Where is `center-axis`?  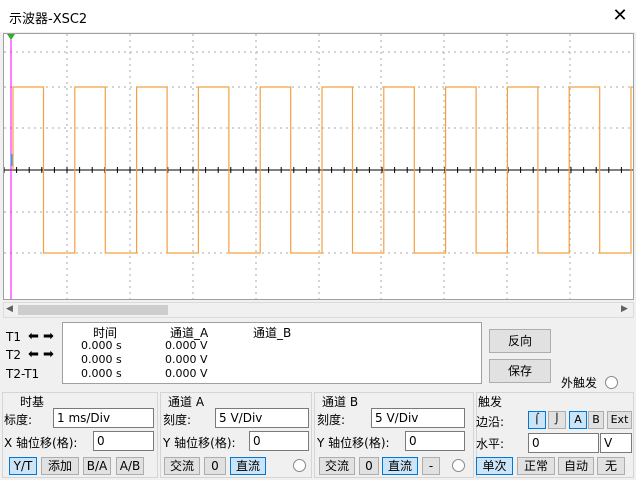
center-axis is located at coordinates (318, 170).